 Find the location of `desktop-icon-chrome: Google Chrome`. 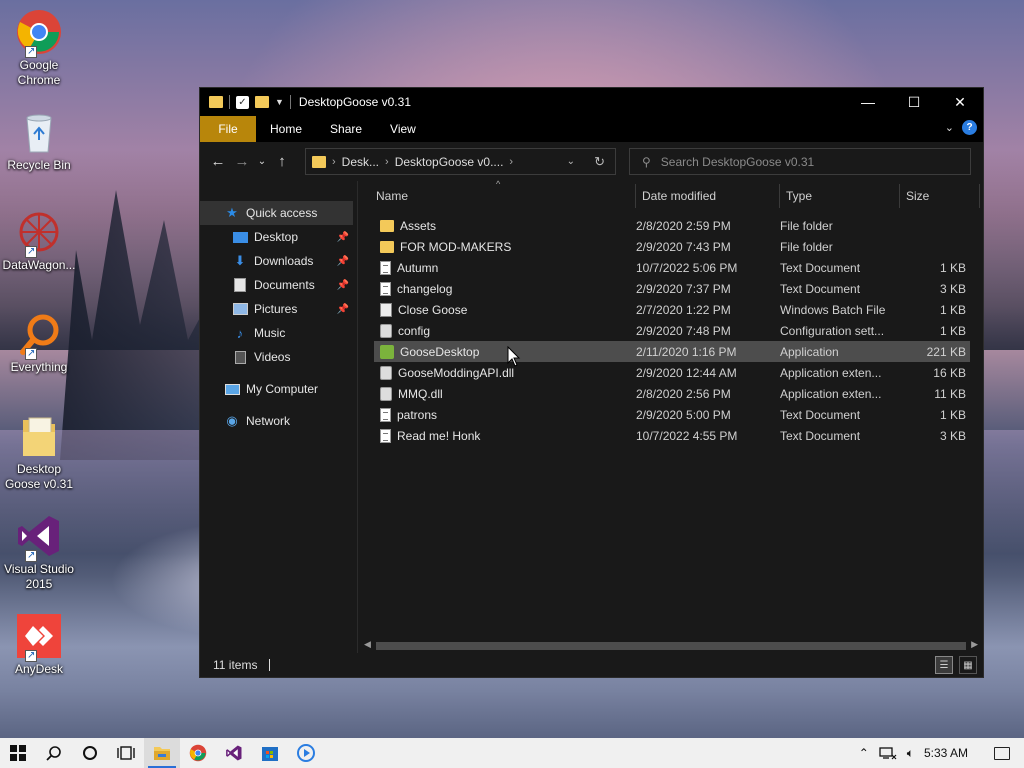

desktop-icon-chrome: Google Chrome is located at coordinates (39, 48).